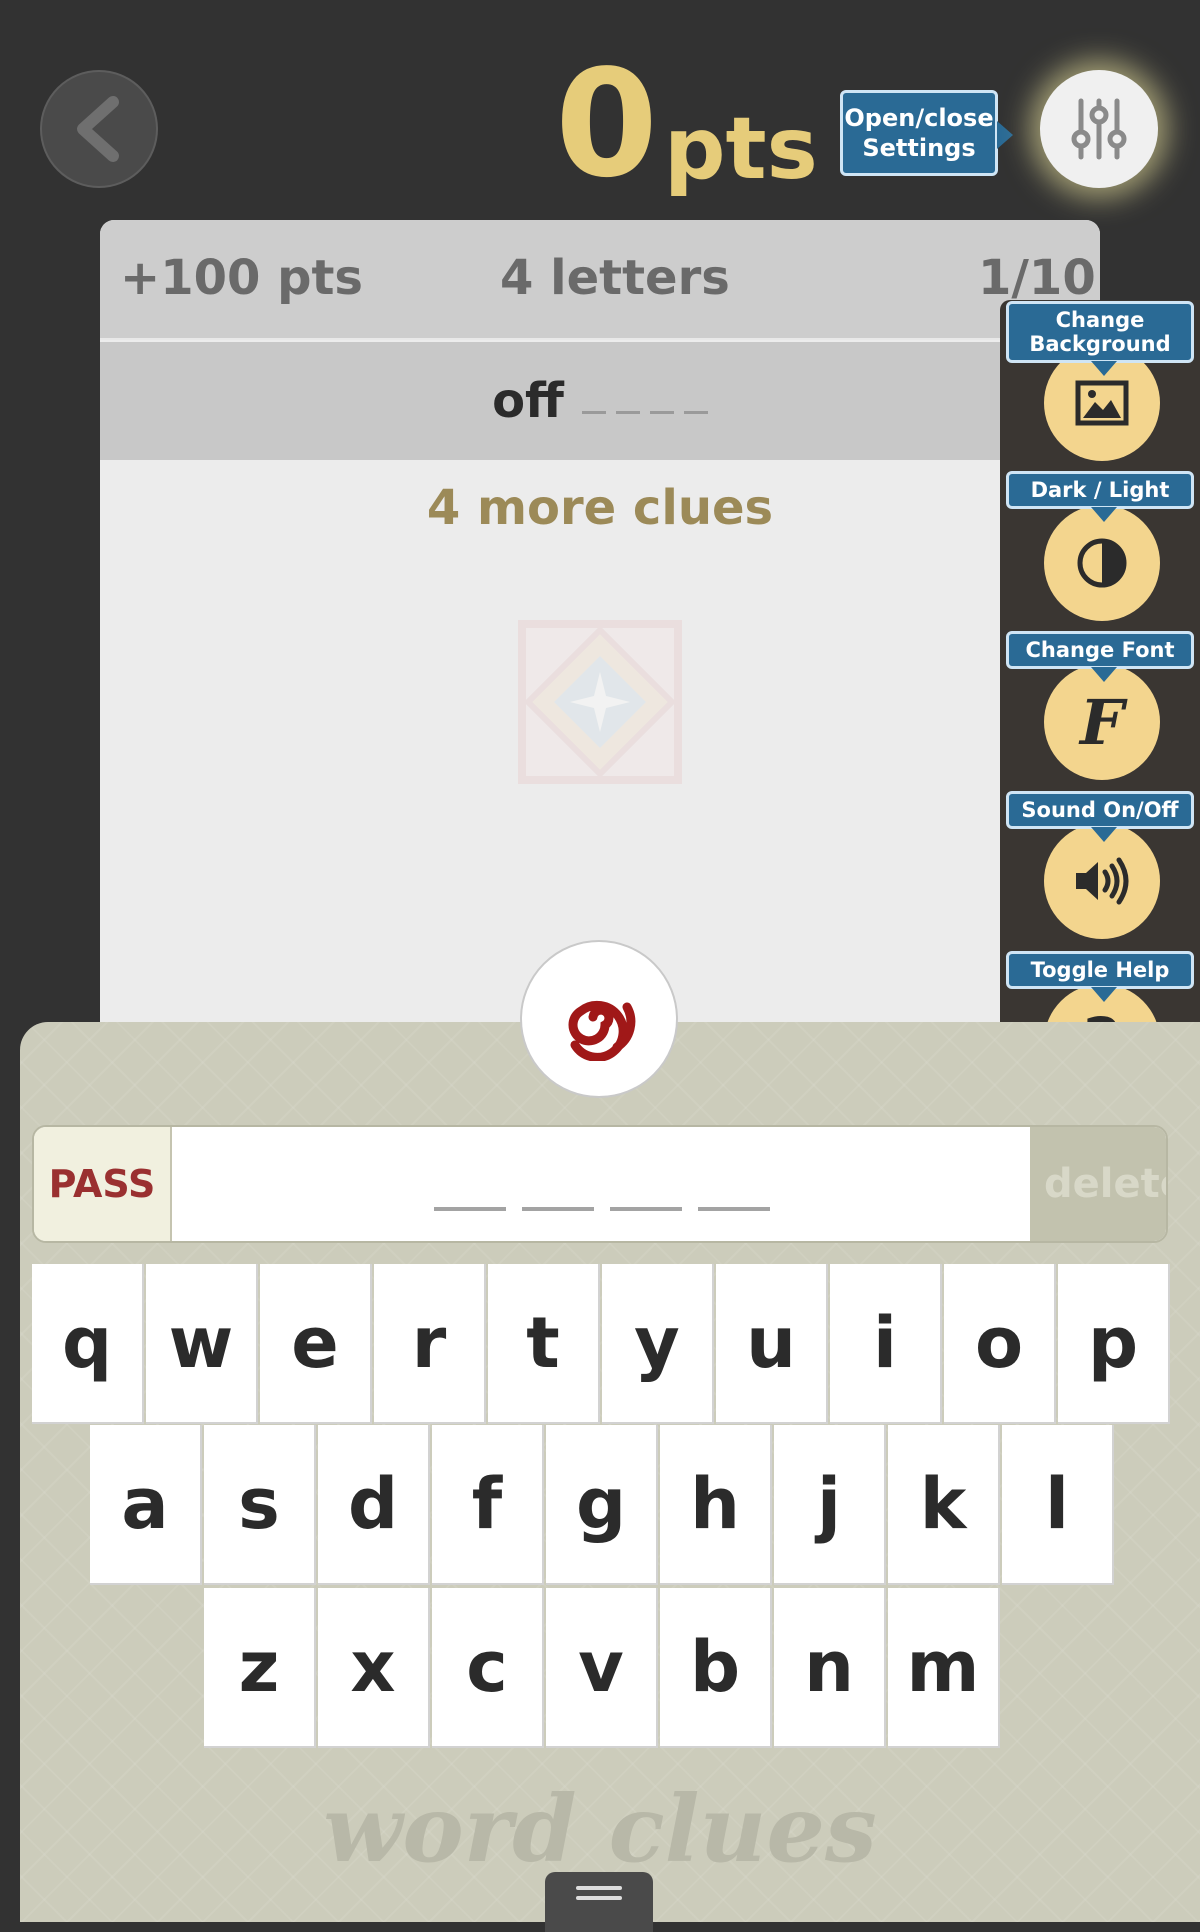 This screenshot has height=1932, width=1200. I want to click on score-display: 0 pts, so click(686, 124).